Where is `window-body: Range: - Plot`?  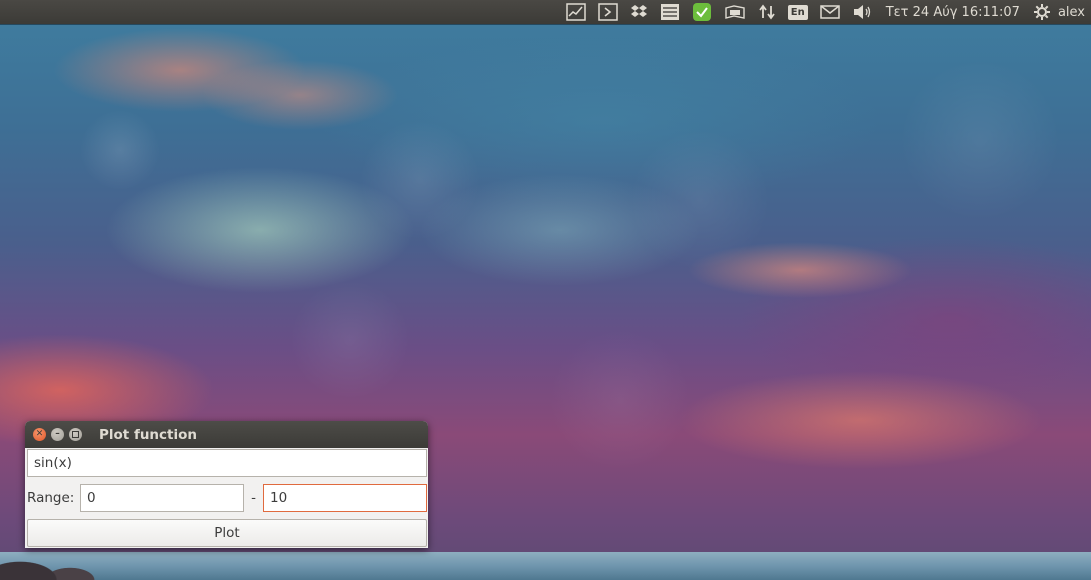
window-body: Range: - Plot is located at coordinates (226, 497).